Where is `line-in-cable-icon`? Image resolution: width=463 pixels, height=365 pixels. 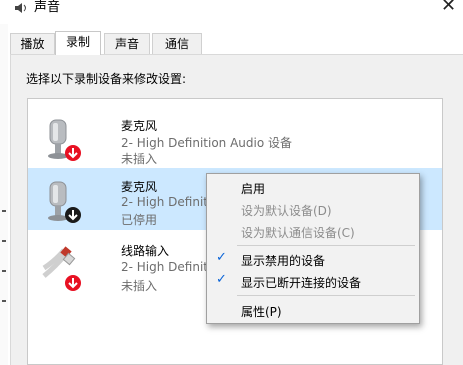
line-in-cable-icon is located at coordinates (61, 268).